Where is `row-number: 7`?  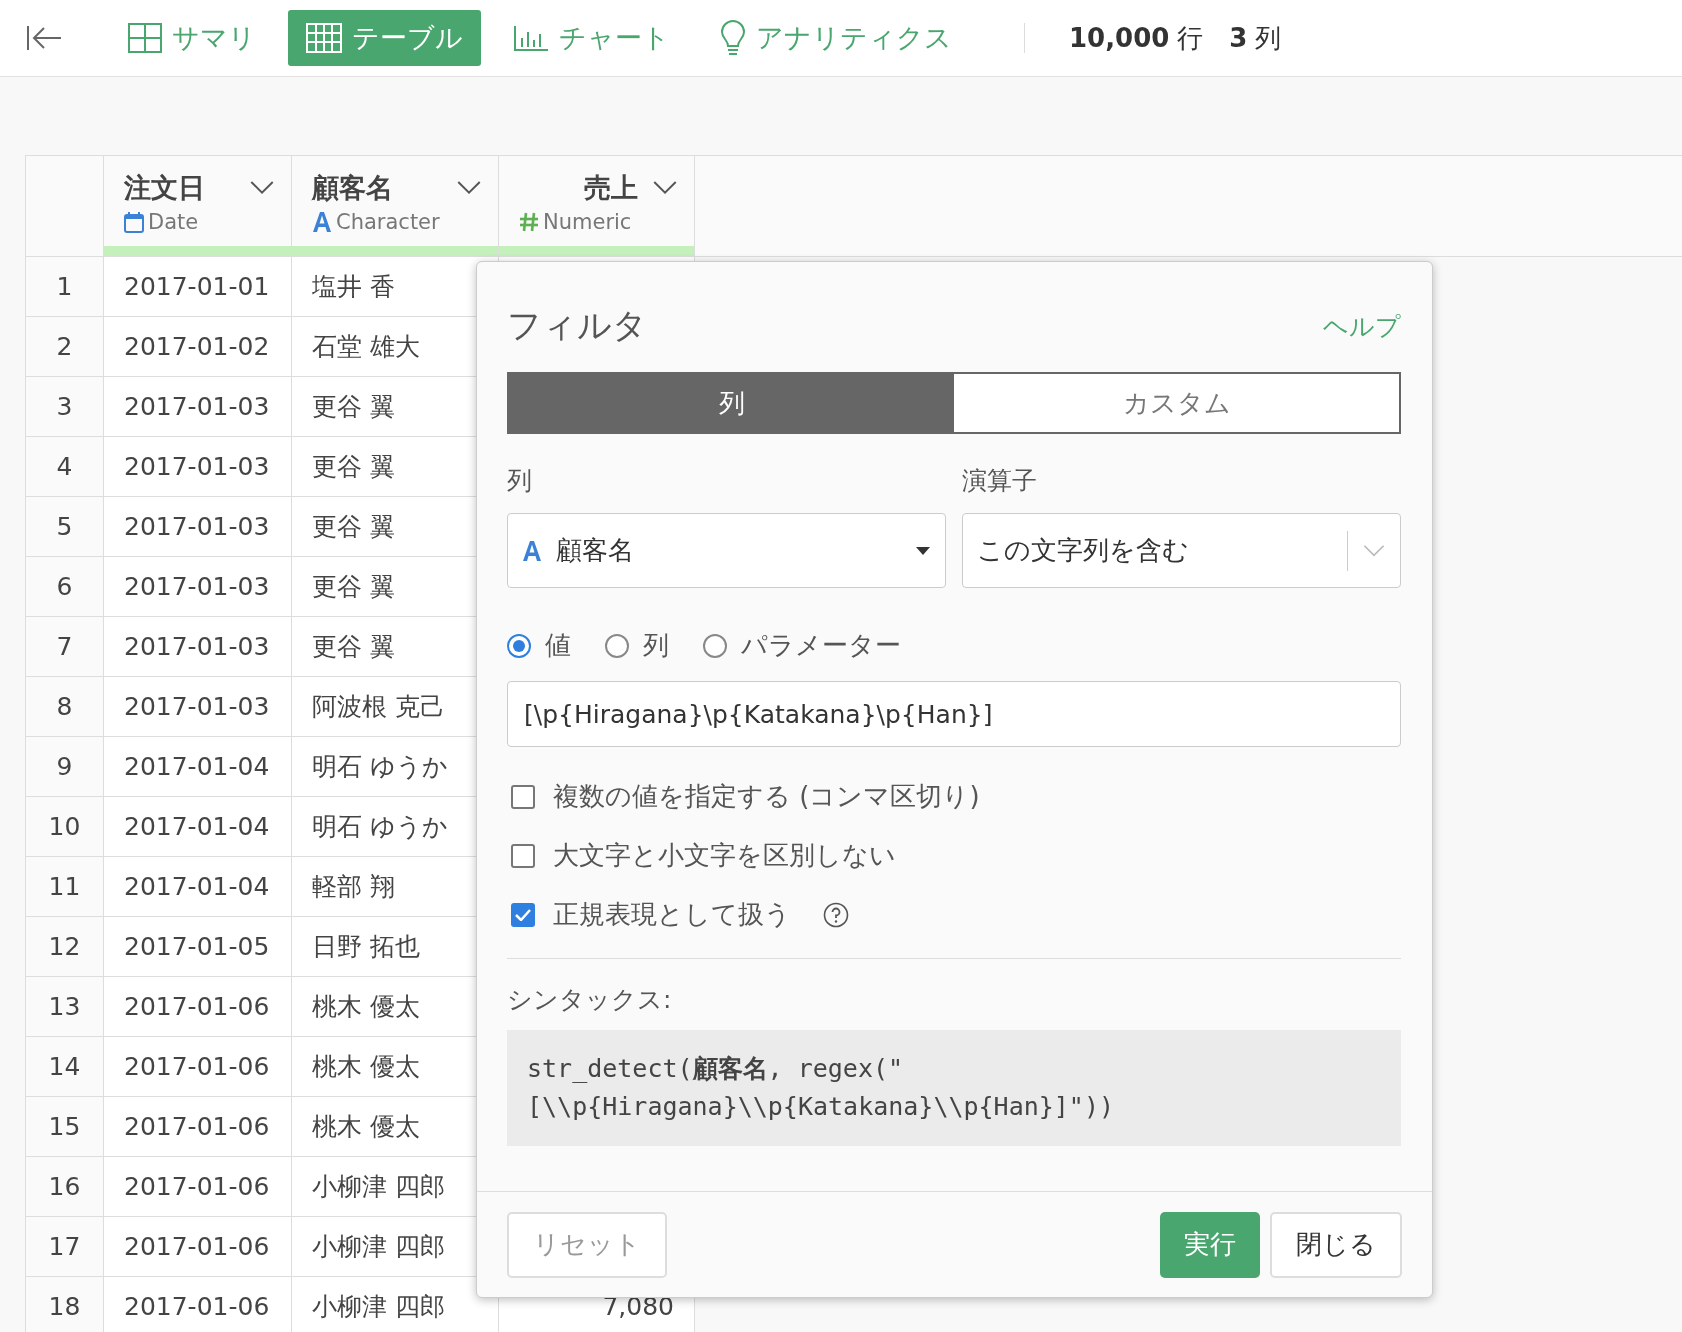 row-number: 7 is located at coordinates (65, 647).